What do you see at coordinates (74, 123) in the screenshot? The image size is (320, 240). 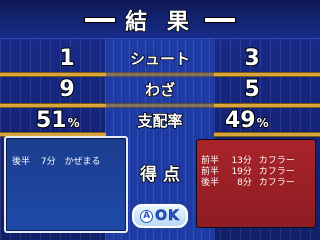 I see `home-possession-unit: %` at bounding box center [74, 123].